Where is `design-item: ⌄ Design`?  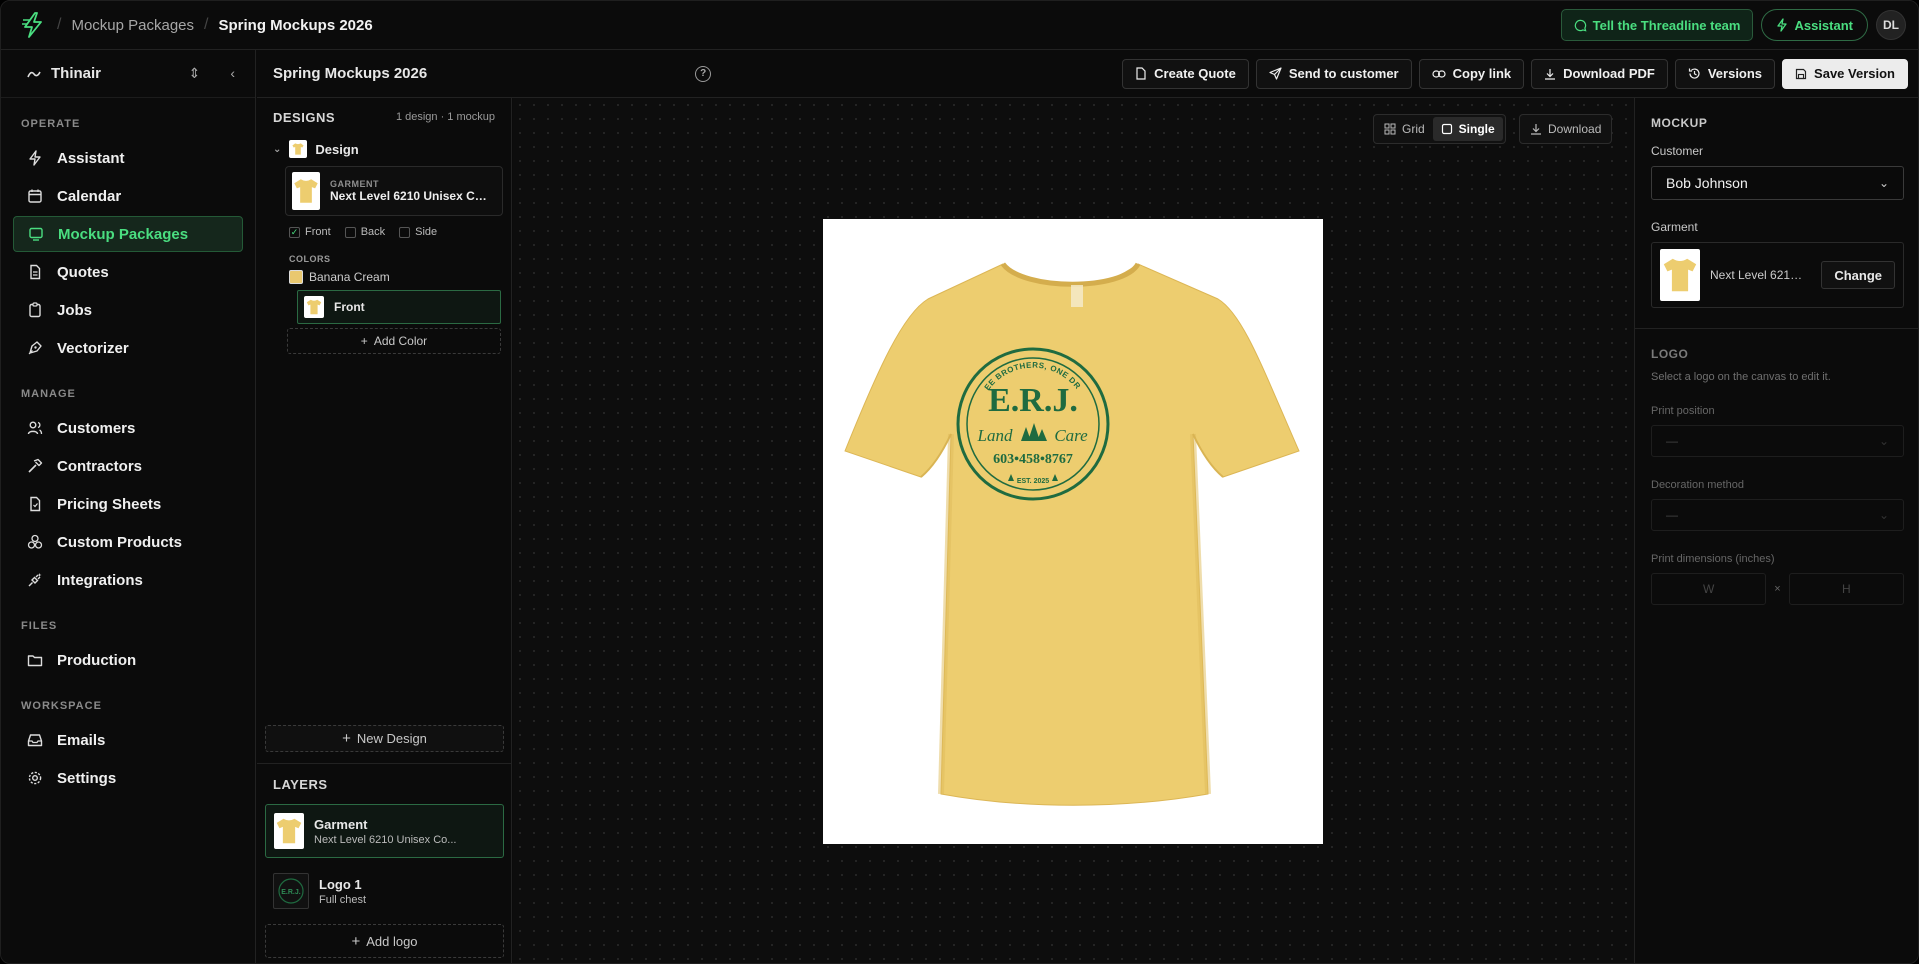 design-item: ⌄ Design is located at coordinates (384, 149).